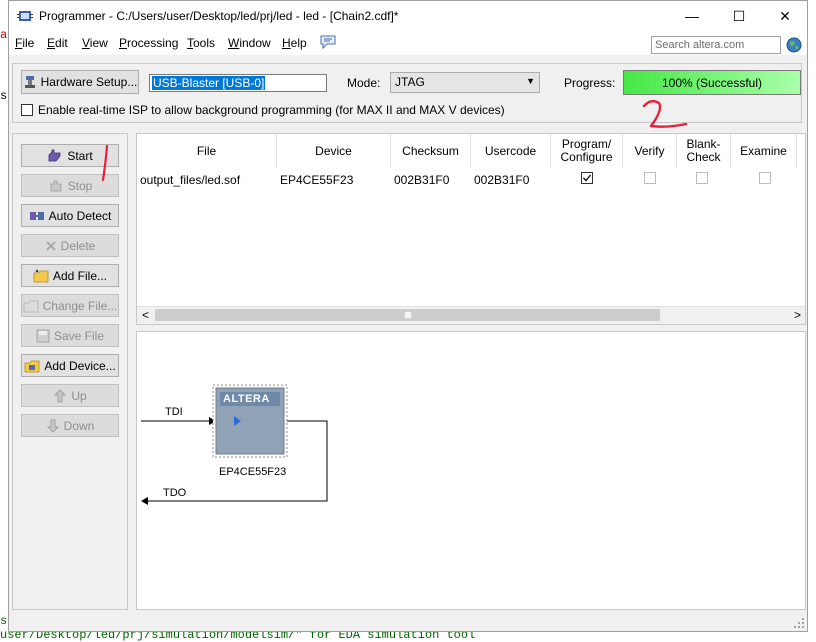 This screenshot has height=642, width=816. I want to click on stop-hand-icon, so click(56, 185).